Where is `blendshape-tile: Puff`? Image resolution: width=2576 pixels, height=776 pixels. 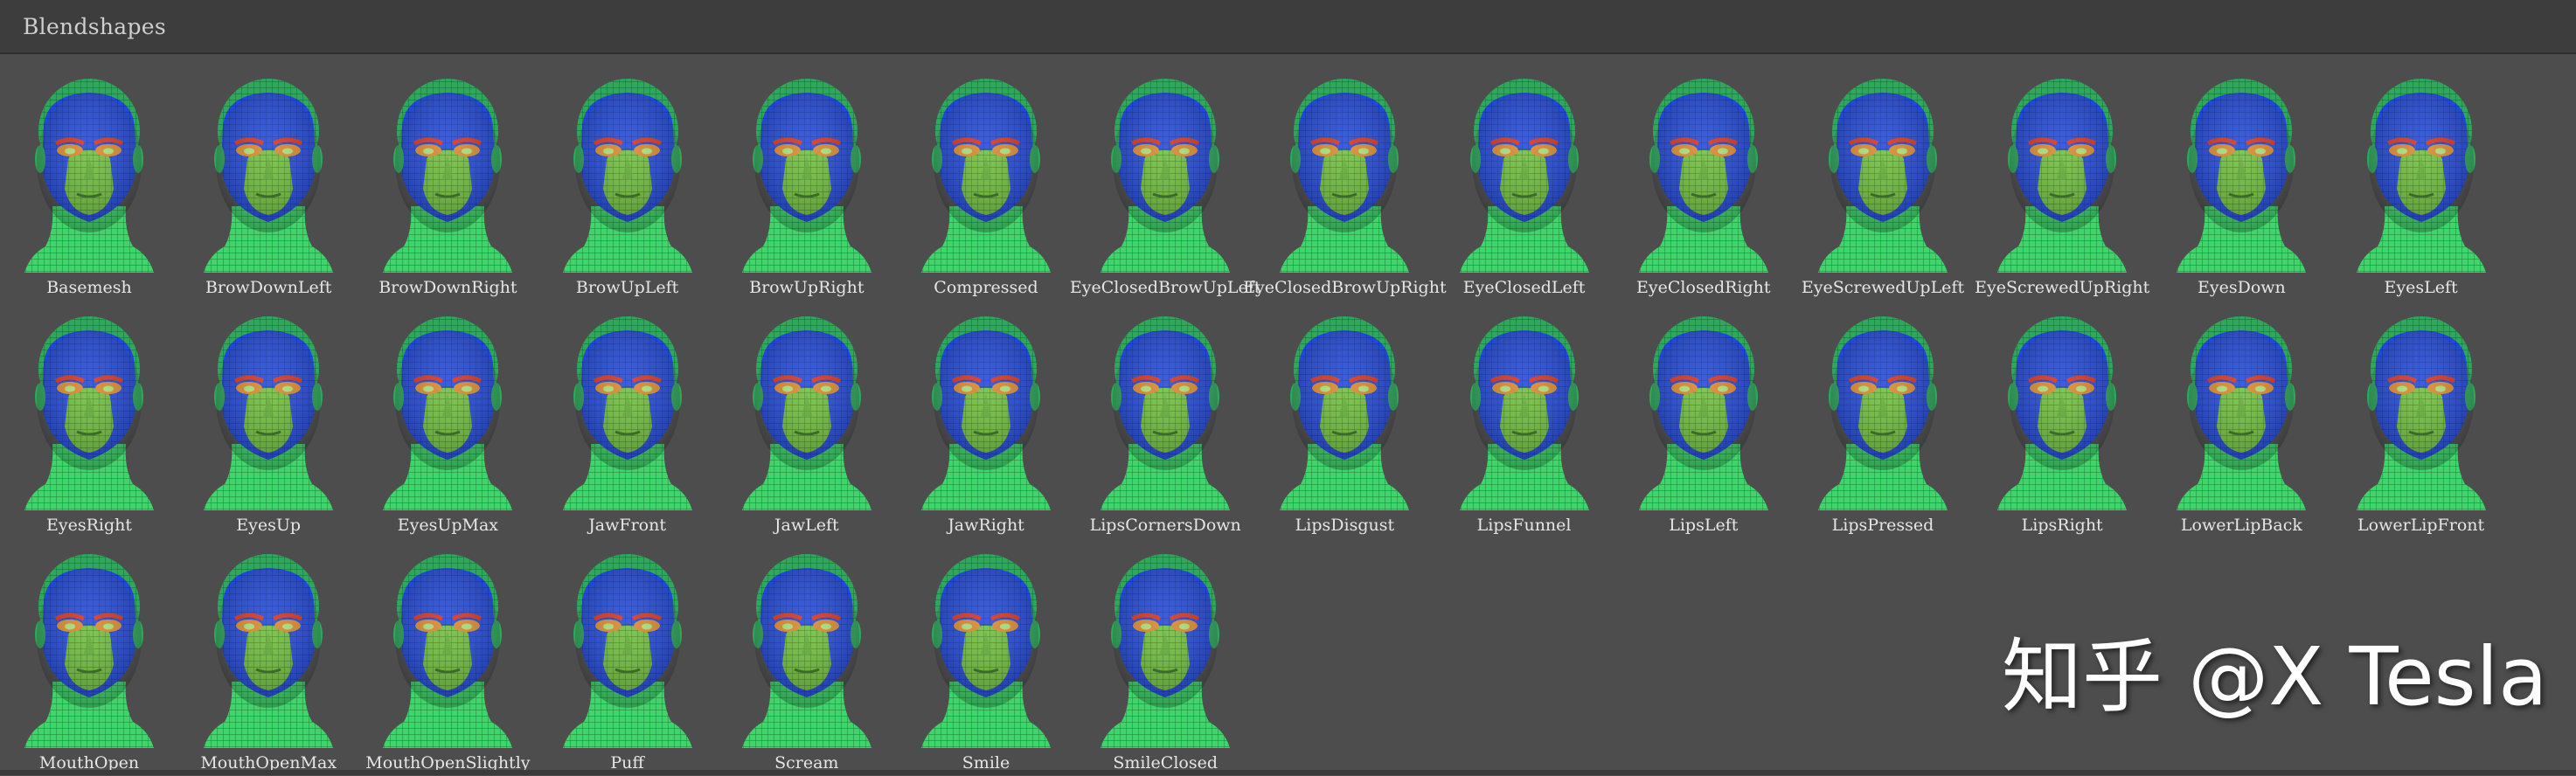
blendshape-tile: Puff is located at coordinates (627, 658).